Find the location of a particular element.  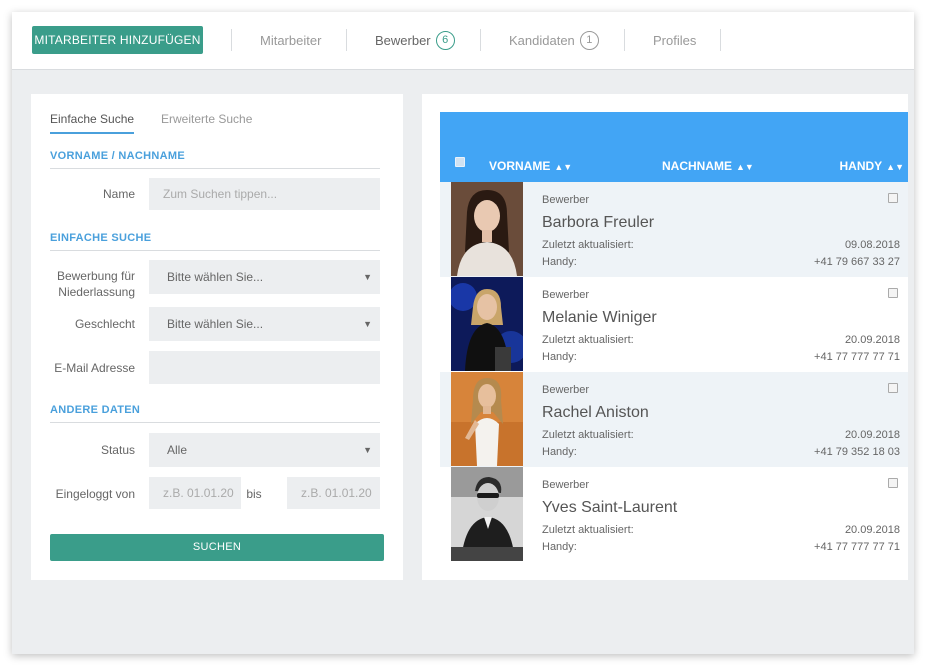

tab-label: Bewerber is located at coordinates (403, 40).